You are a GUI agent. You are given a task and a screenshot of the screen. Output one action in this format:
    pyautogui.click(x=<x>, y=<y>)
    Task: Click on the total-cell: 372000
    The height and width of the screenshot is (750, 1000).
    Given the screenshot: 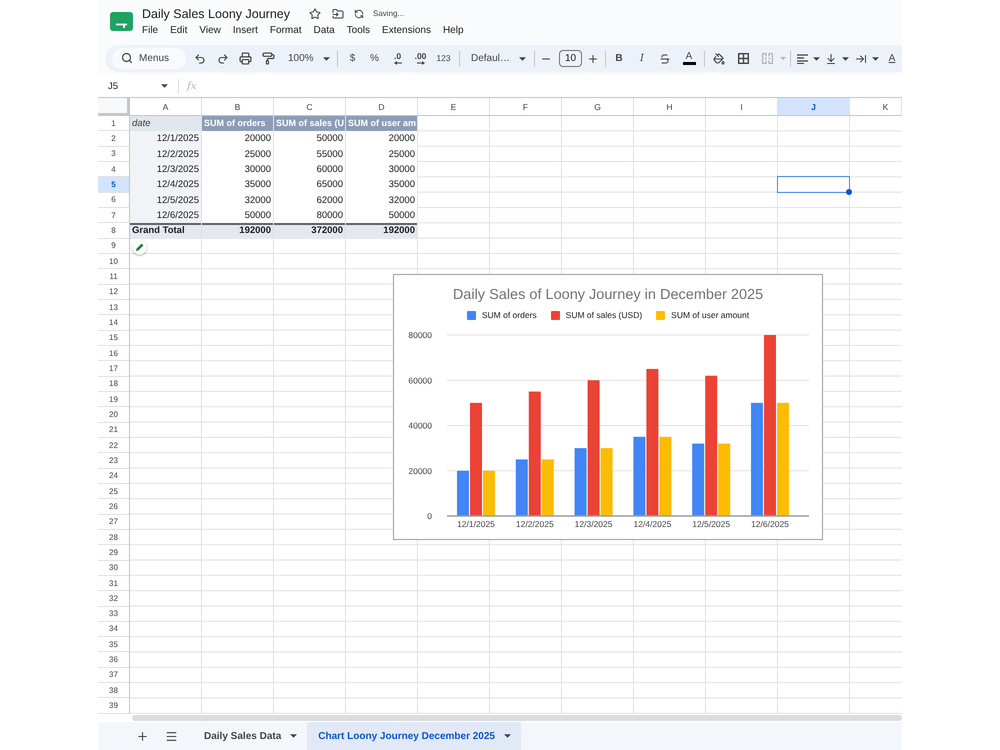 What is the action you would take?
    pyautogui.click(x=309, y=231)
    